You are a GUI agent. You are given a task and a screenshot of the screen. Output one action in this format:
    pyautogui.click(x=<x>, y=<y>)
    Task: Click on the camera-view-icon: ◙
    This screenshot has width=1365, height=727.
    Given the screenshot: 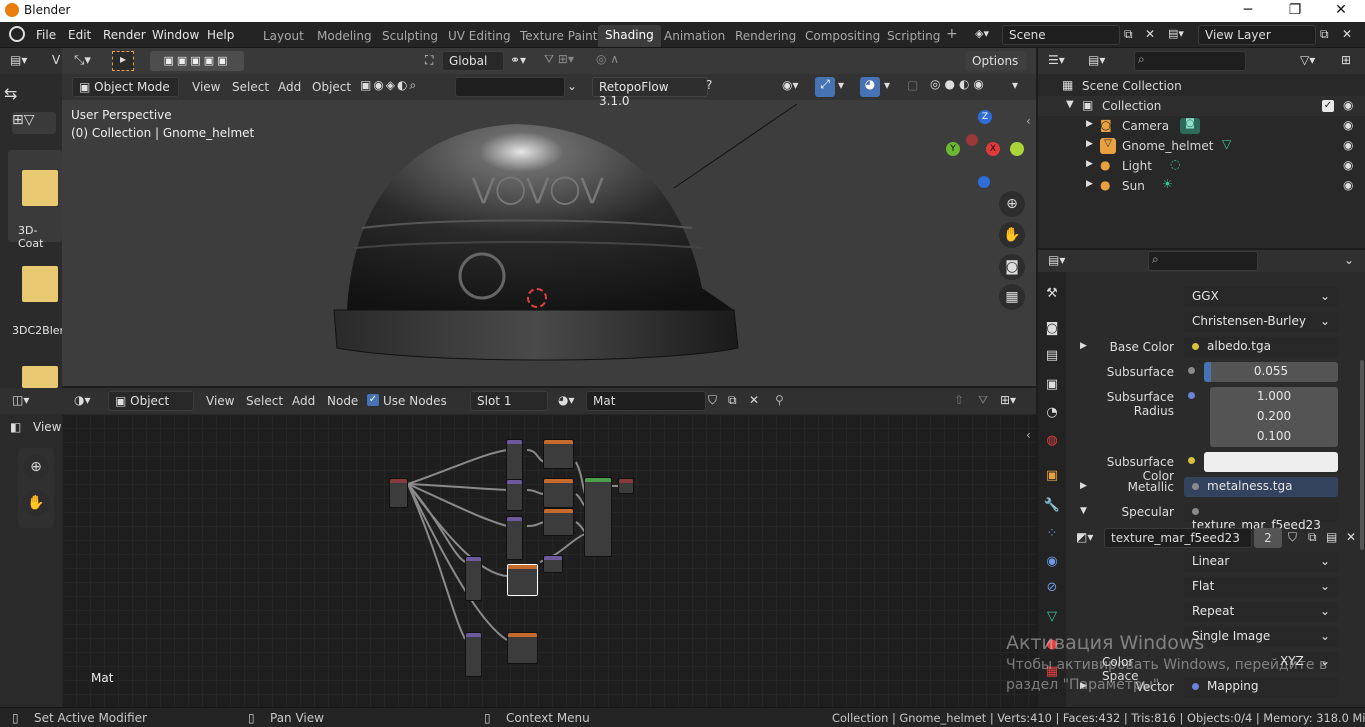 What is the action you would take?
    pyautogui.click(x=1012, y=267)
    